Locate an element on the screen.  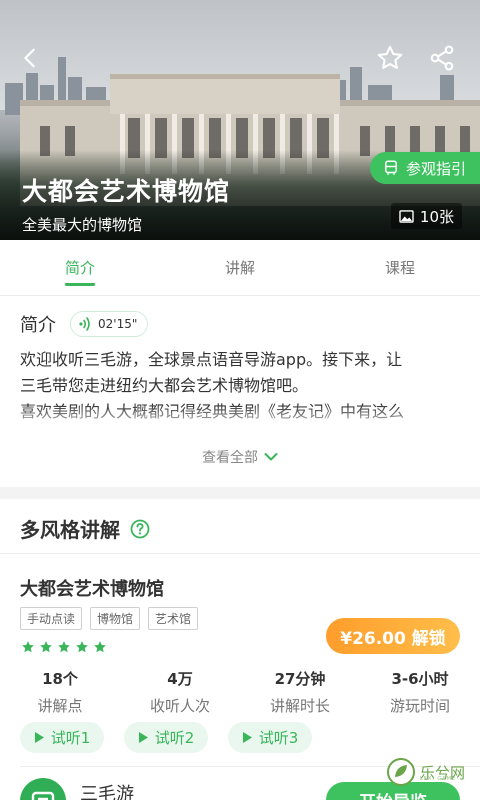
visit-guide-label: 参观指引 is located at coordinates (435, 168).